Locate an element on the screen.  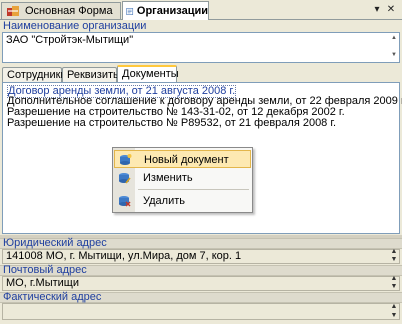
postal-address-field: МО, г.Мытищи is located at coordinates (201, 283).